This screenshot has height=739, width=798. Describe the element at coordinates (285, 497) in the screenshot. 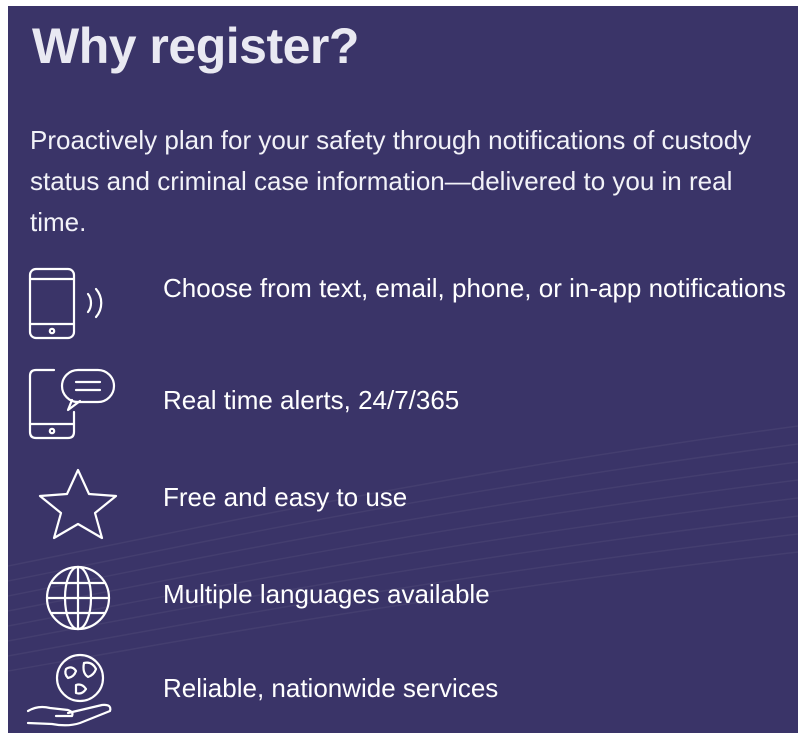

I see `feature-label: Free and easy to use` at that location.